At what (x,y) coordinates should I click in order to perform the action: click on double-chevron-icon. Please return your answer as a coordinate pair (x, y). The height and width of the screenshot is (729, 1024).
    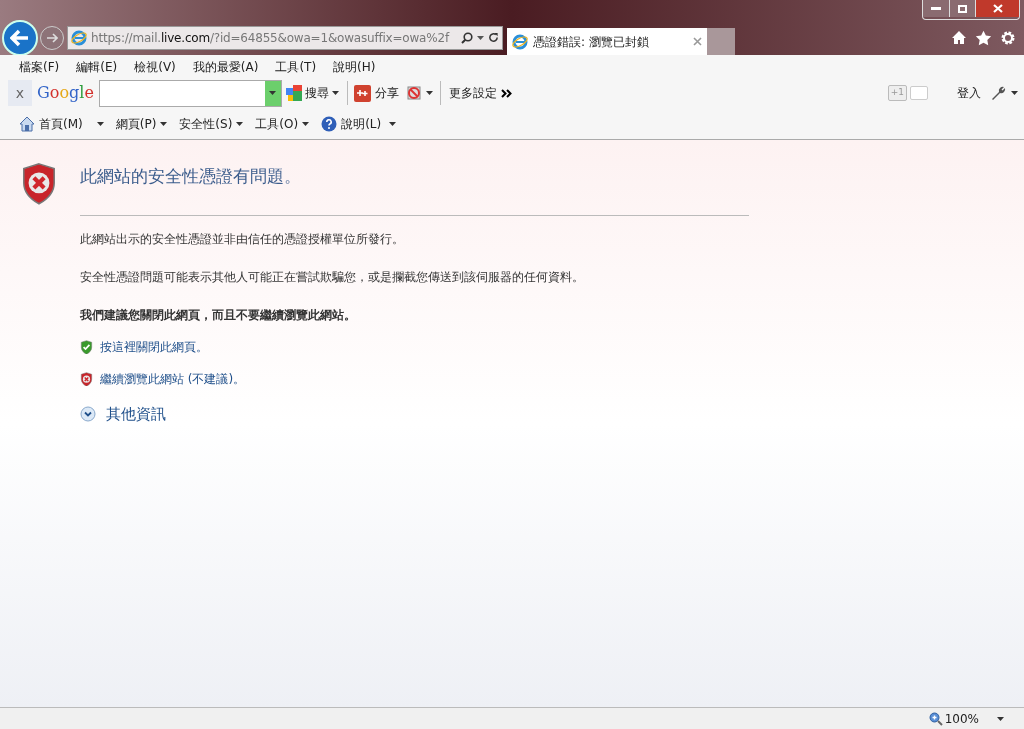
    Looking at the image, I should click on (506, 93).